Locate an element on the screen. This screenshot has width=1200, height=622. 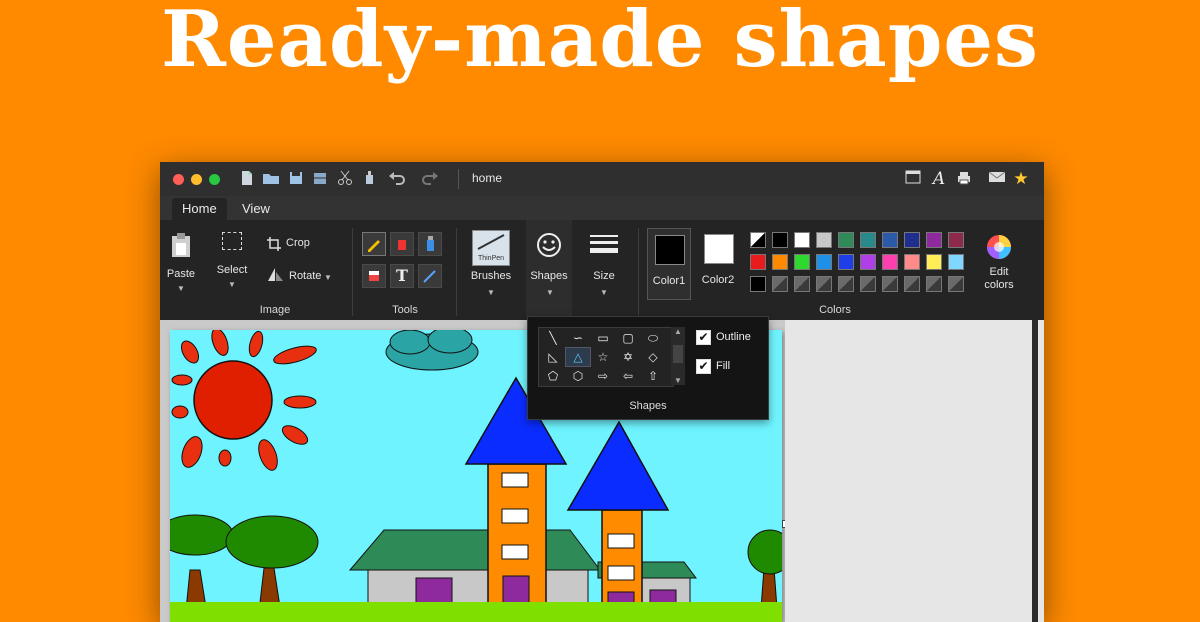
fill-checkbox: ✔ is located at coordinates (703, 366).